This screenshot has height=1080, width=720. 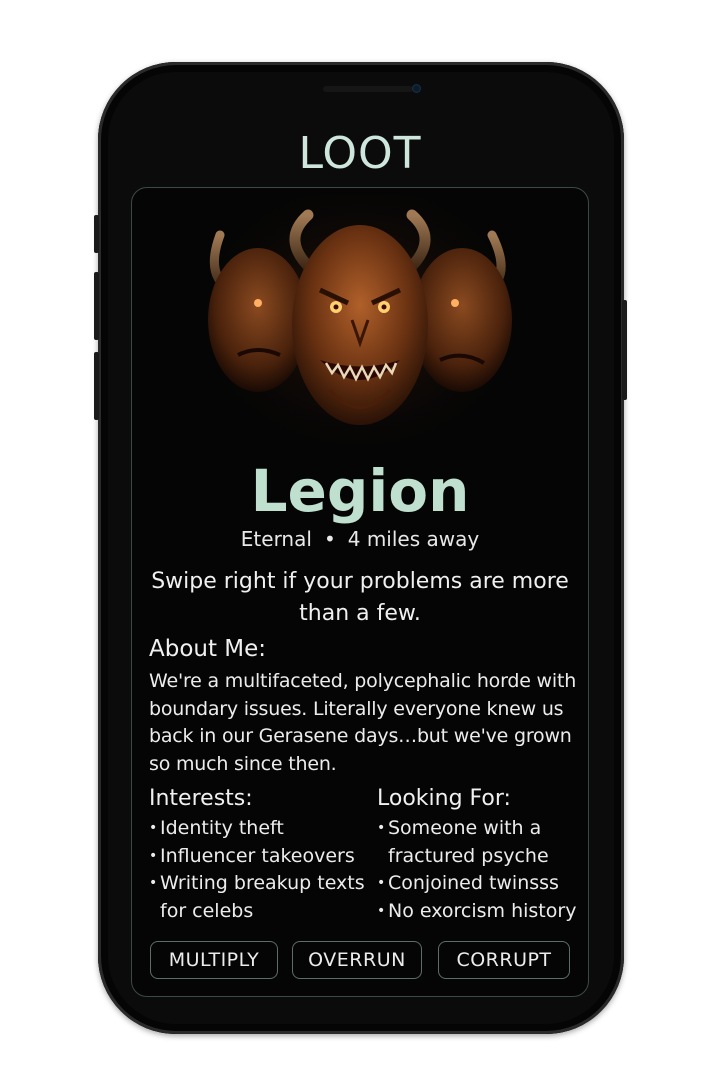 What do you see at coordinates (208, 649) in the screenshot?
I see `about-heading: About Me:` at bounding box center [208, 649].